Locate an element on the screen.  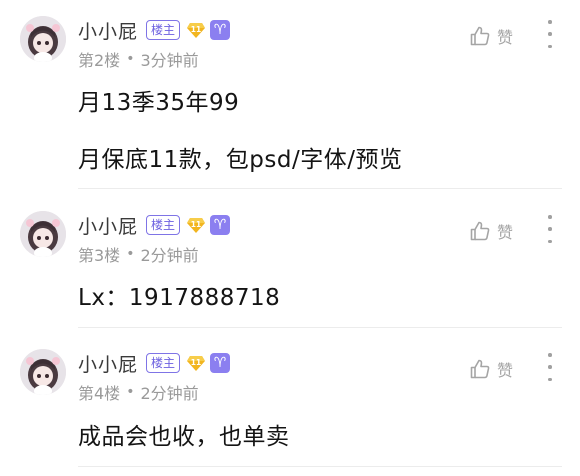
meta-row: 第2楼 • 3分钟前 is located at coordinates (138, 59).